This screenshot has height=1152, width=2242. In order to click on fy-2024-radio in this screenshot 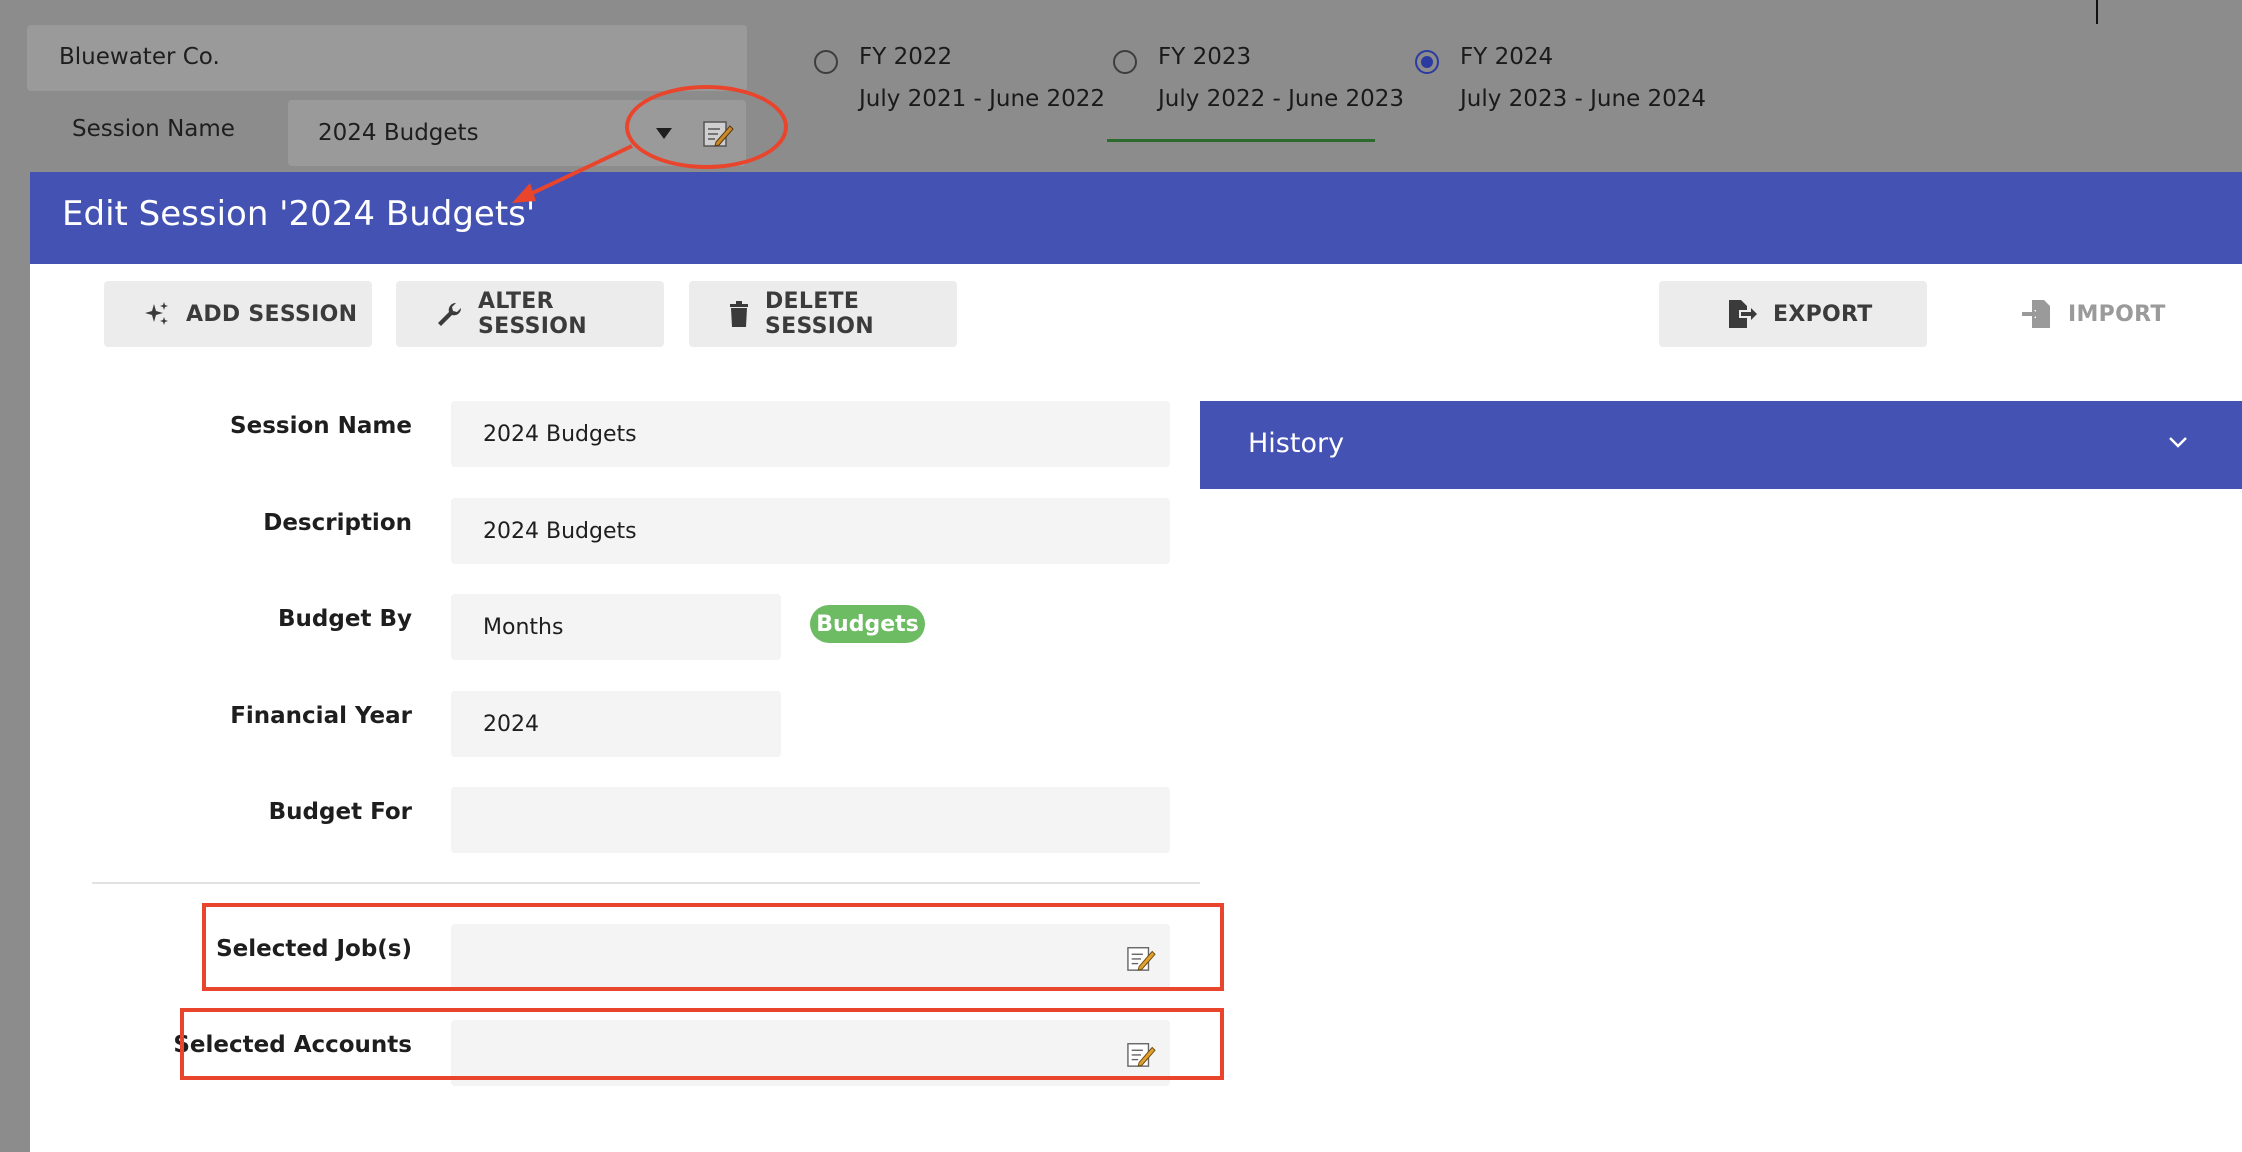, I will do `click(1427, 62)`.